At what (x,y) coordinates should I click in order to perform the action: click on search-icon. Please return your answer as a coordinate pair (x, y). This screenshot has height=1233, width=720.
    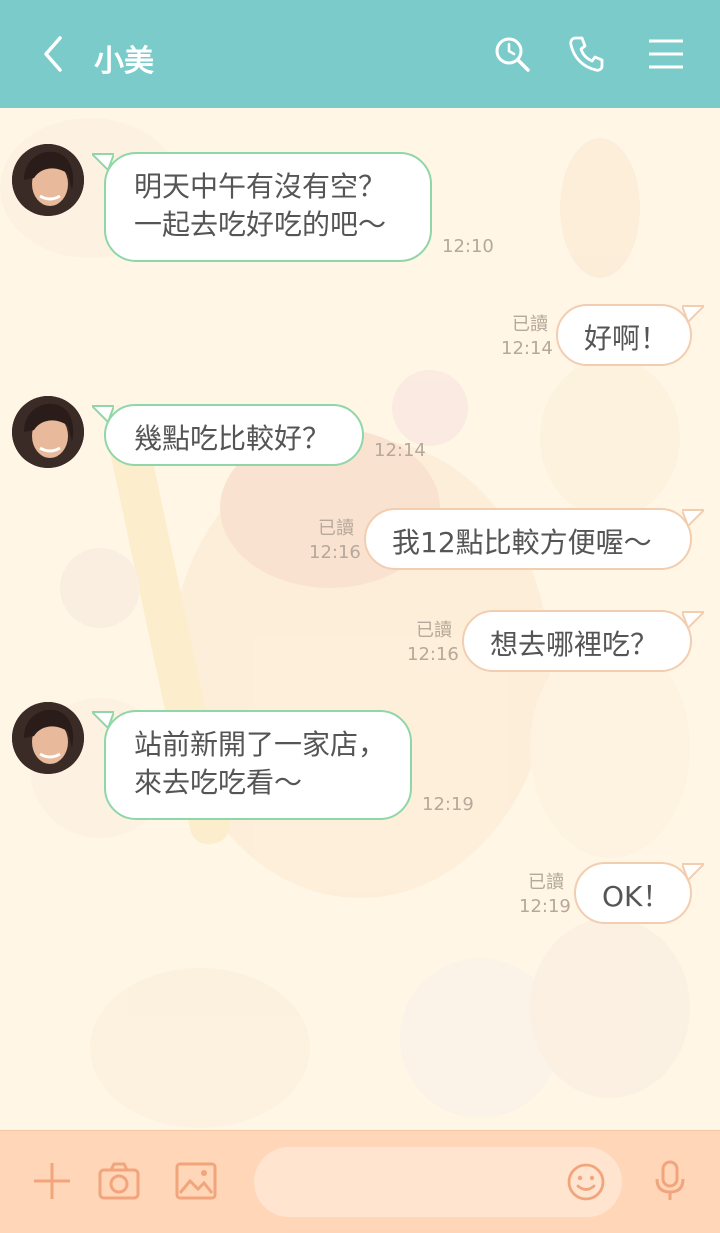
    Looking at the image, I should click on (512, 54).